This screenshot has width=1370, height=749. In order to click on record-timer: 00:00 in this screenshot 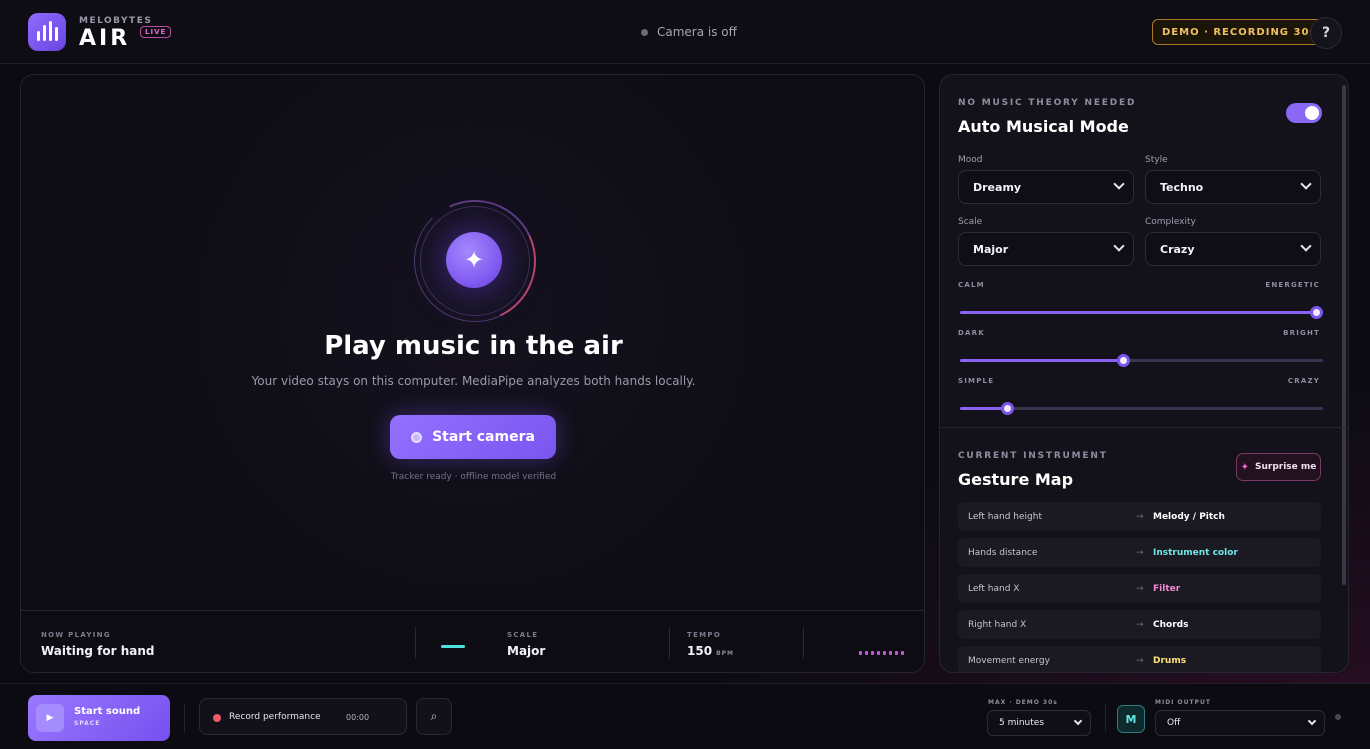, I will do `click(358, 717)`.